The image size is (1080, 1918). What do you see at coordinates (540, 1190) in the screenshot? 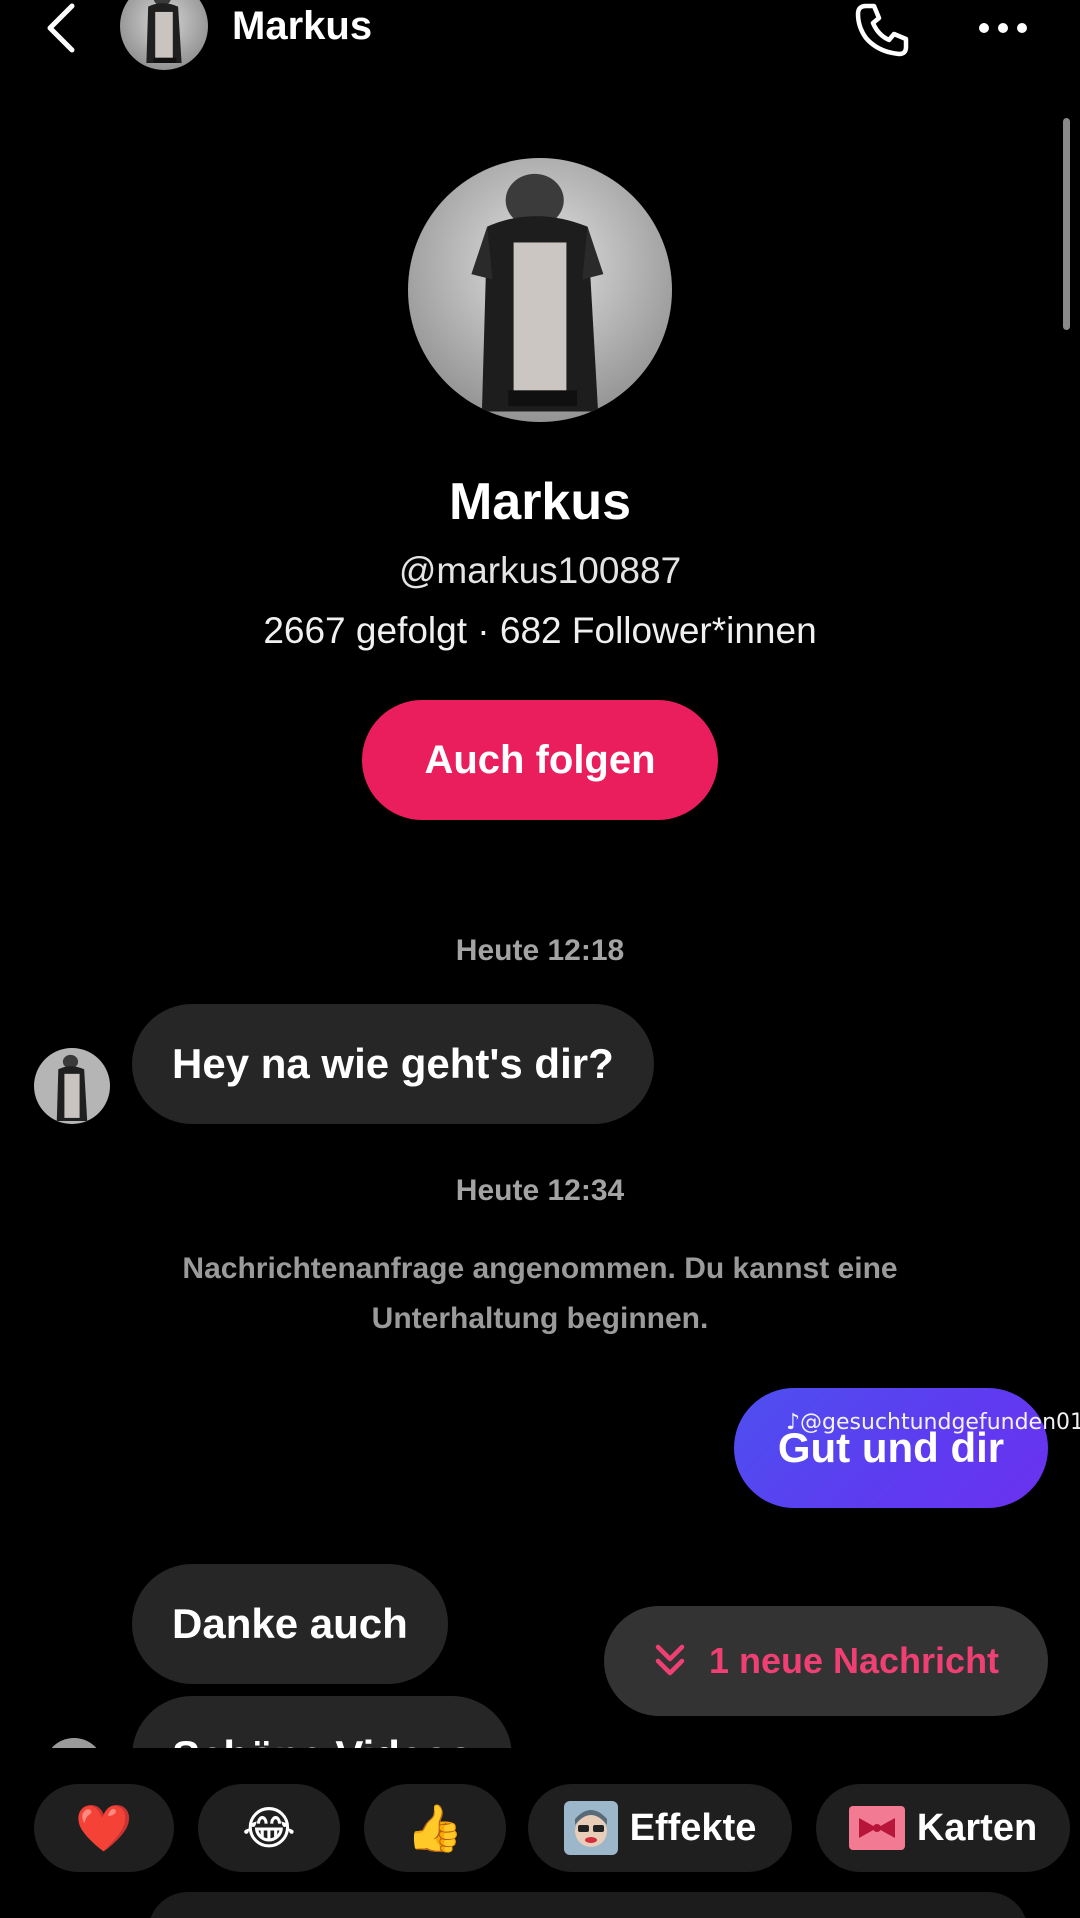
I see `timestamp: Heute 12:34` at bounding box center [540, 1190].